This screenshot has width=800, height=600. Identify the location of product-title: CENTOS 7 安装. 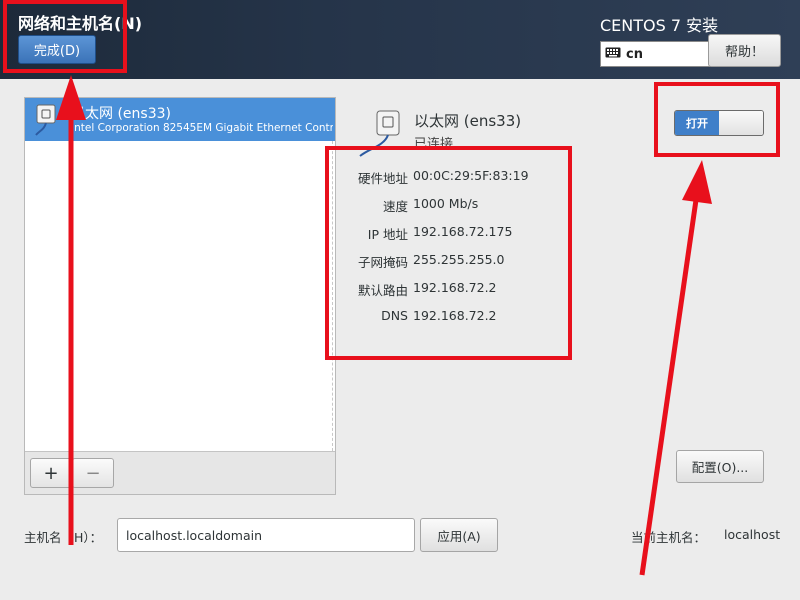
(659, 25).